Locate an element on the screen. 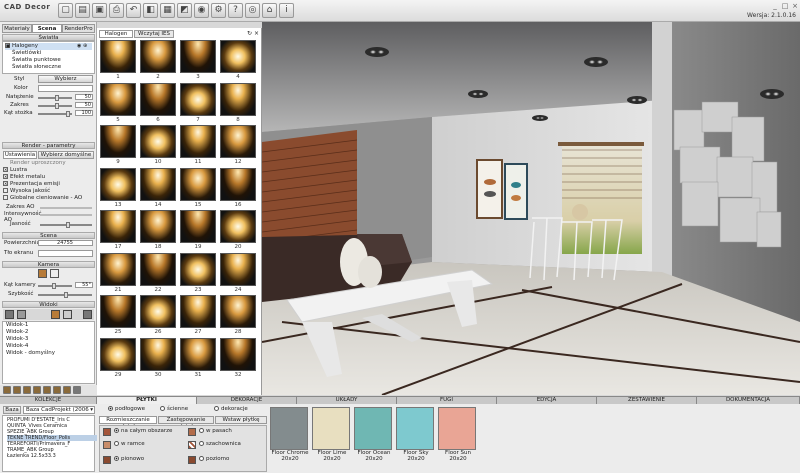 This screenshot has height=473, width=800. view-delete-icon is located at coordinates (21, 314).